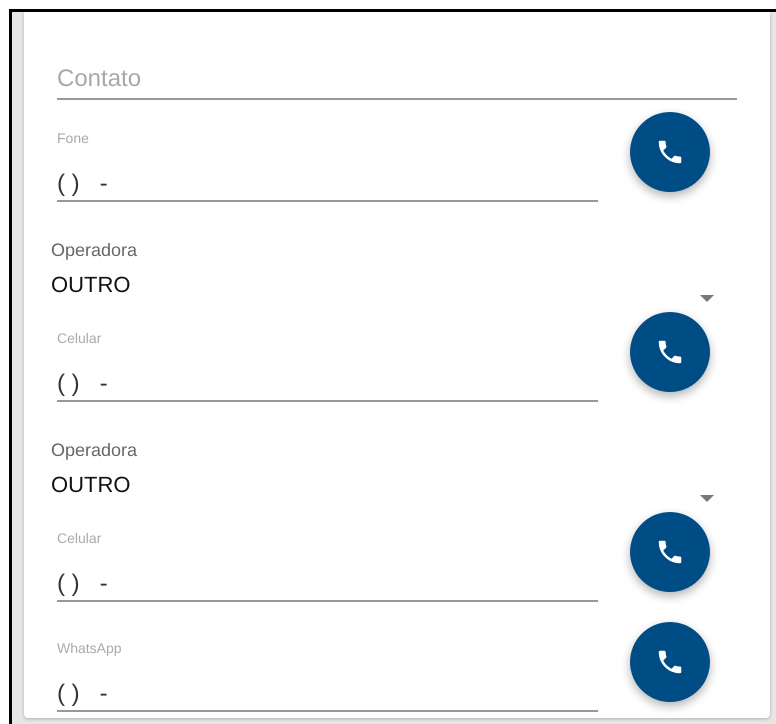 This screenshot has height=724, width=776. What do you see at coordinates (73, 138) in the screenshot?
I see `field-label: Fone` at bounding box center [73, 138].